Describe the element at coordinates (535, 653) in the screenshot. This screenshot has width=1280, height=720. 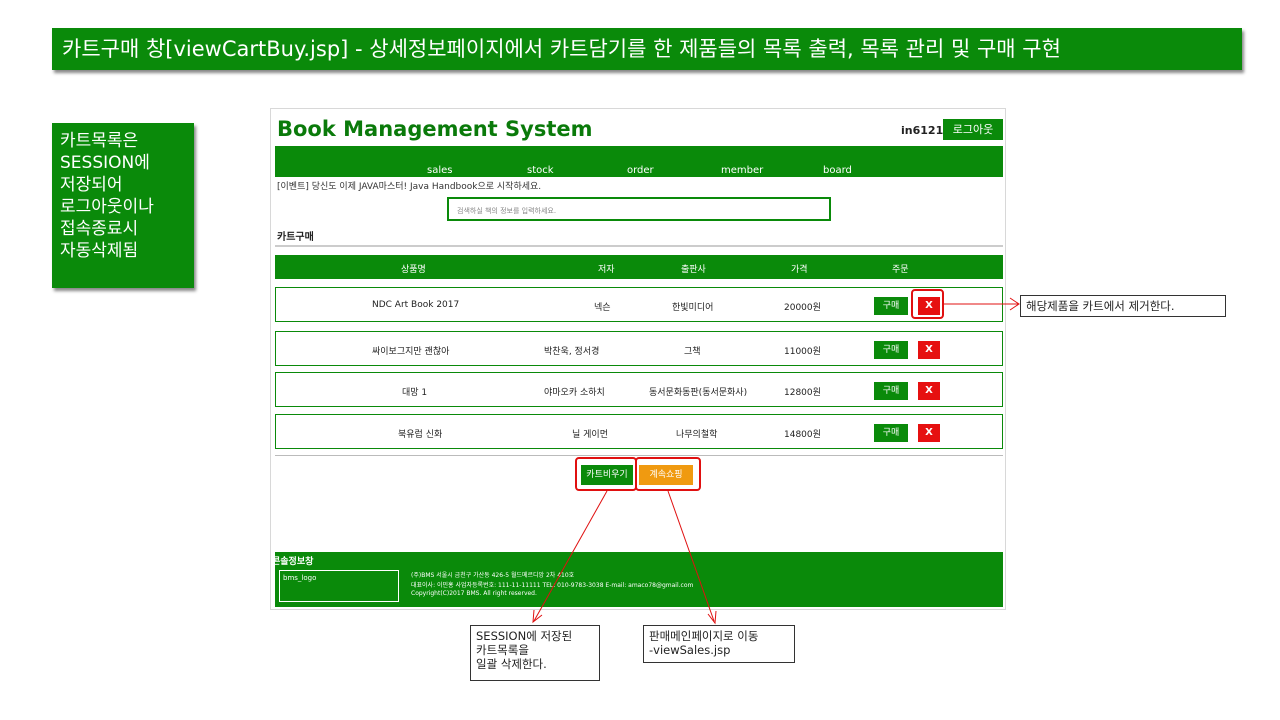
I see `empty-cart-callout: SESSION에 저장된 카트목록을 일괄 삭제한다.` at that location.